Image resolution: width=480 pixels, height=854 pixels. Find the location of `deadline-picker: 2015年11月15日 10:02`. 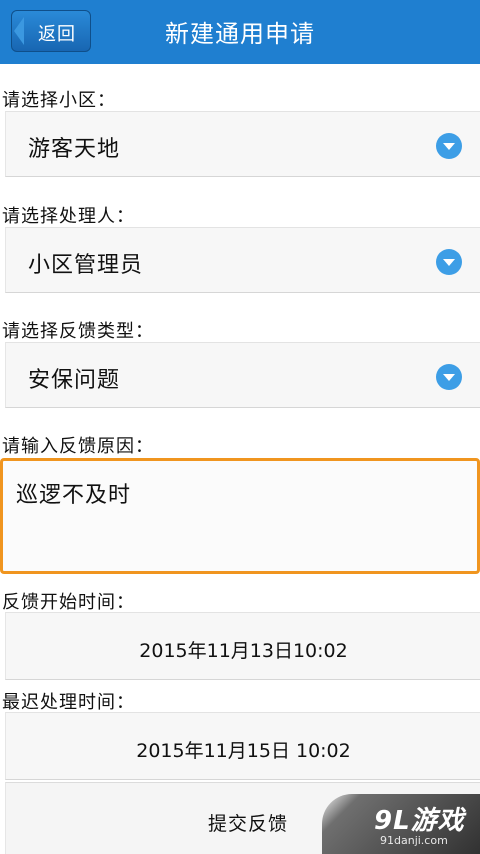

deadline-picker: 2015年11月15日 10:02 is located at coordinates (242, 746).